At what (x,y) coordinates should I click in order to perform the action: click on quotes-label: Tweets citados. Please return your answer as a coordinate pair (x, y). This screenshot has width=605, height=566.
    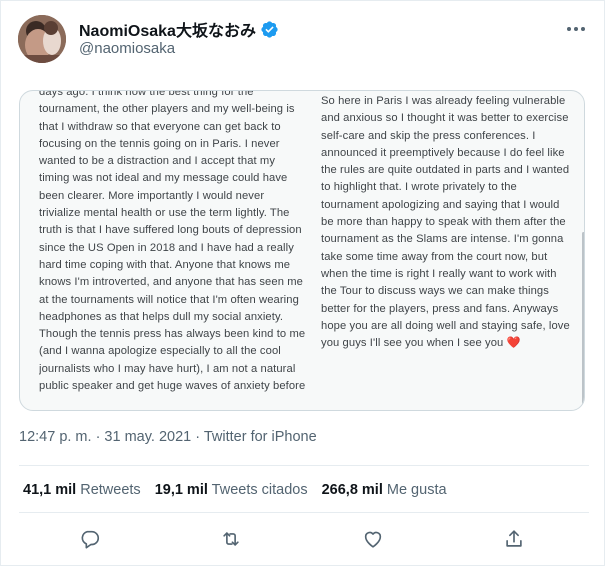
    Looking at the image, I should click on (259, 490).